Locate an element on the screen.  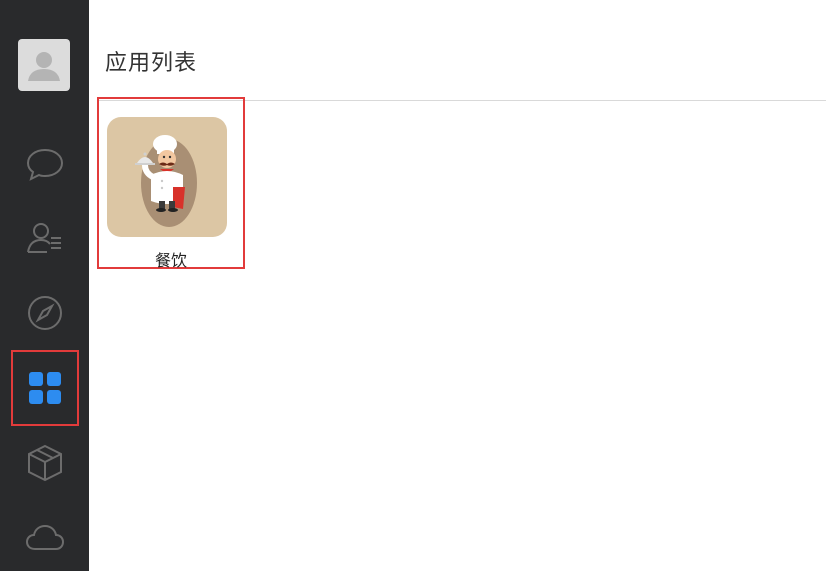
chat-bubble-icon is located at coordinates (45, 164).